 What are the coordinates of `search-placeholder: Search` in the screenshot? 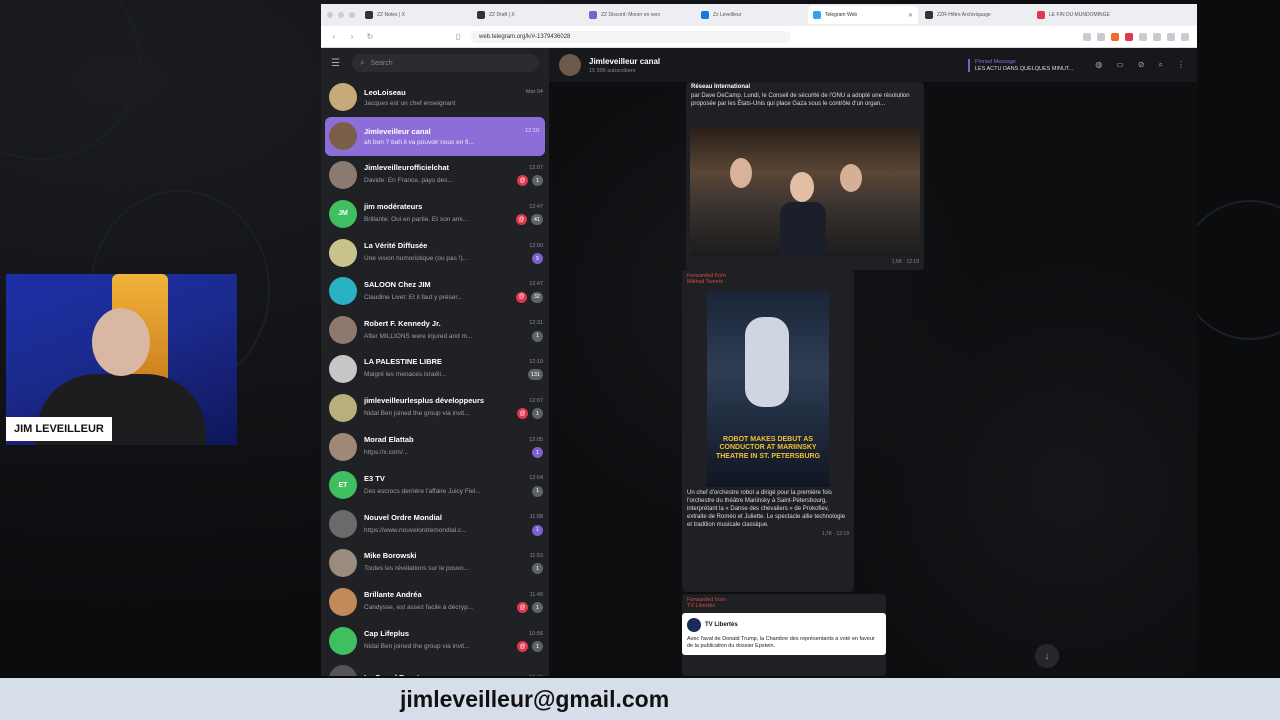 It's located at (381, 63).